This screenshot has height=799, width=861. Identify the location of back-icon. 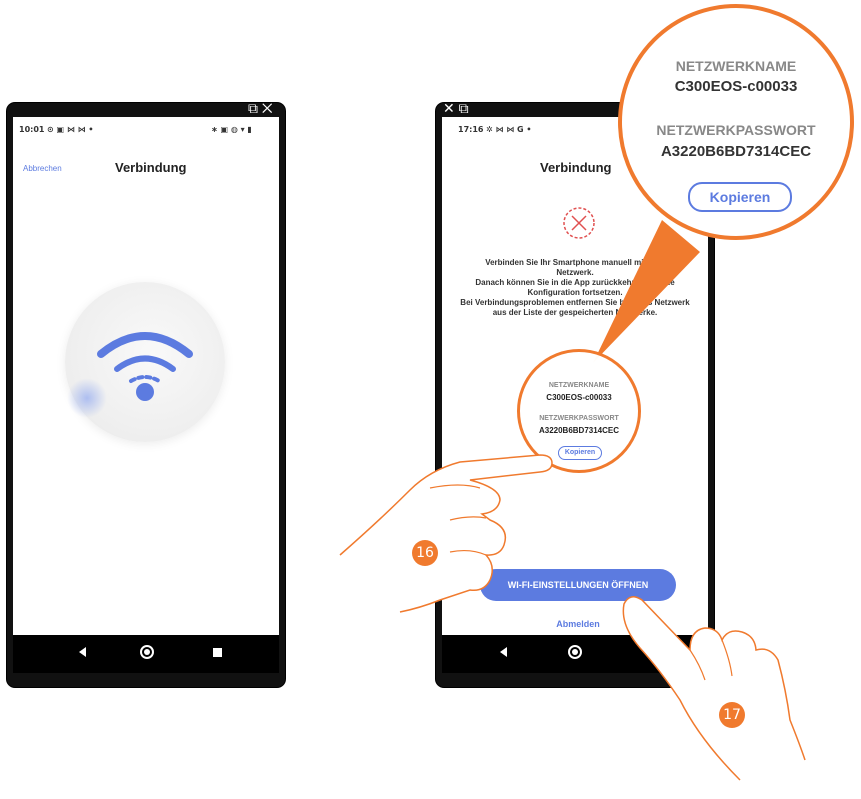
(82, 652).